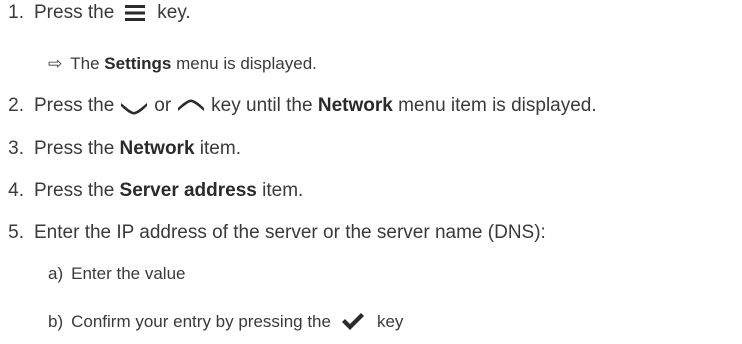  What do you see at coordinates (163, 105) in the screenshot?
I see `step-text: or` at bounding box center [163, 105].